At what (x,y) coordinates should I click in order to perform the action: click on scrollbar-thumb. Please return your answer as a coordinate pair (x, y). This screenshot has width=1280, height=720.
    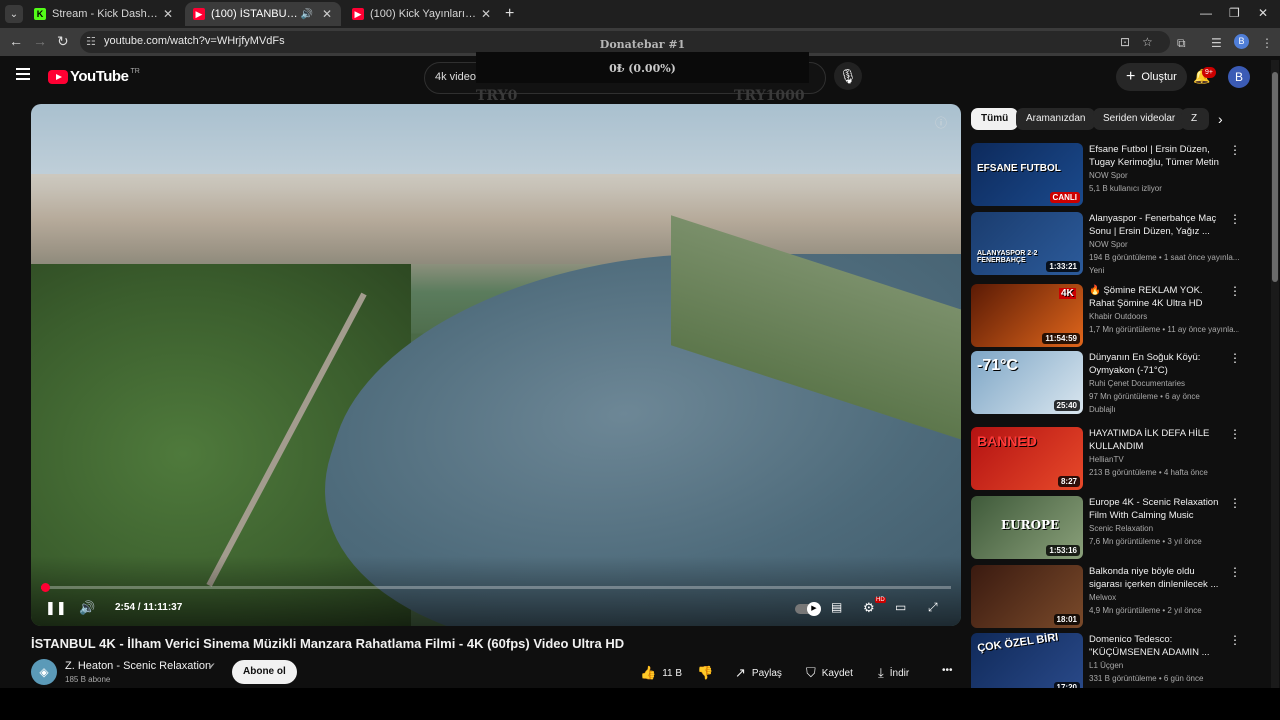
    Looking at the image, I should click on (1275, 177).